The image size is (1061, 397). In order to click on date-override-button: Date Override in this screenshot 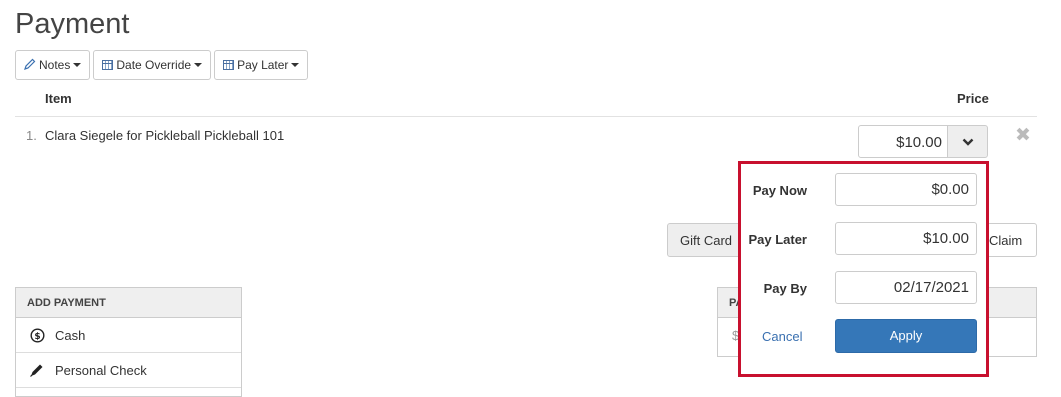, I will do `click(152, 65)`.